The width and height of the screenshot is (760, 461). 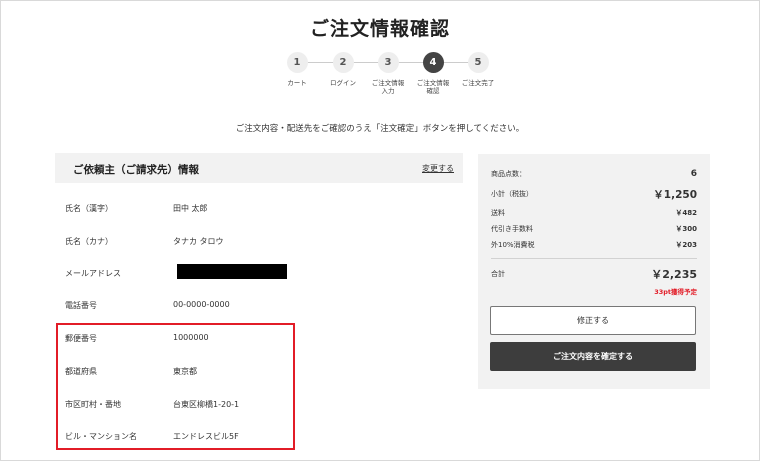 I want to click on info-row-name-kanji: 氏名（漢字） 田中 太郎, so click(x=260, y=210).